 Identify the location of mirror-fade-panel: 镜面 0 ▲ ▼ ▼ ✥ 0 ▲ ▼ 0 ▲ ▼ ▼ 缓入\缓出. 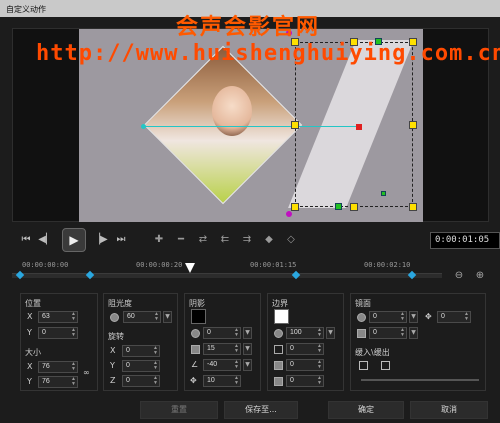
(418, 342).